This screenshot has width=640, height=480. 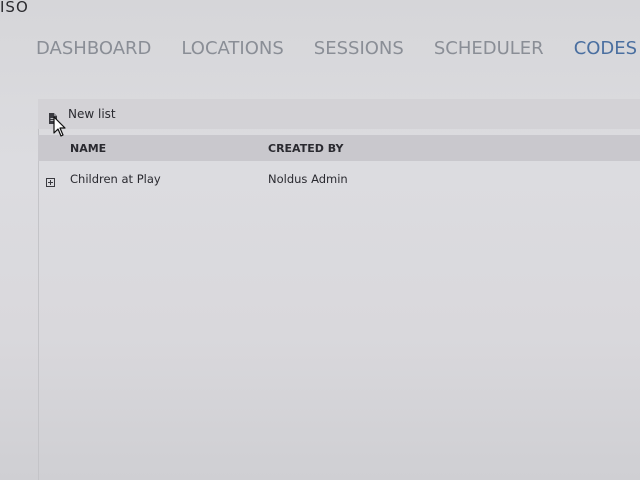 I want to click on nav-tab-codes: CODES, so click(x=605, y=48).